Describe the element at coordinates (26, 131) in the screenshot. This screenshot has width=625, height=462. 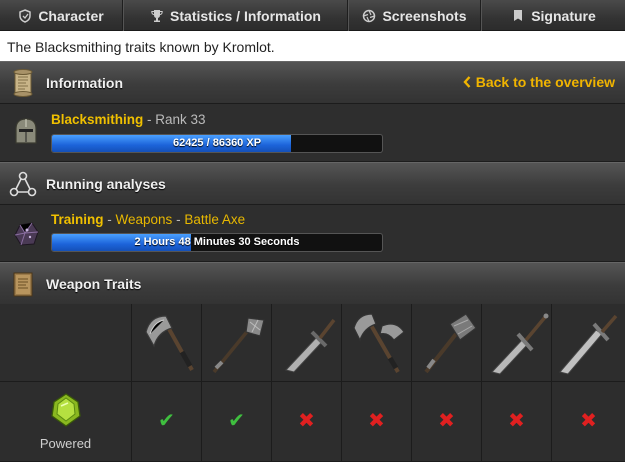
I see `helmet-icon` at that location.